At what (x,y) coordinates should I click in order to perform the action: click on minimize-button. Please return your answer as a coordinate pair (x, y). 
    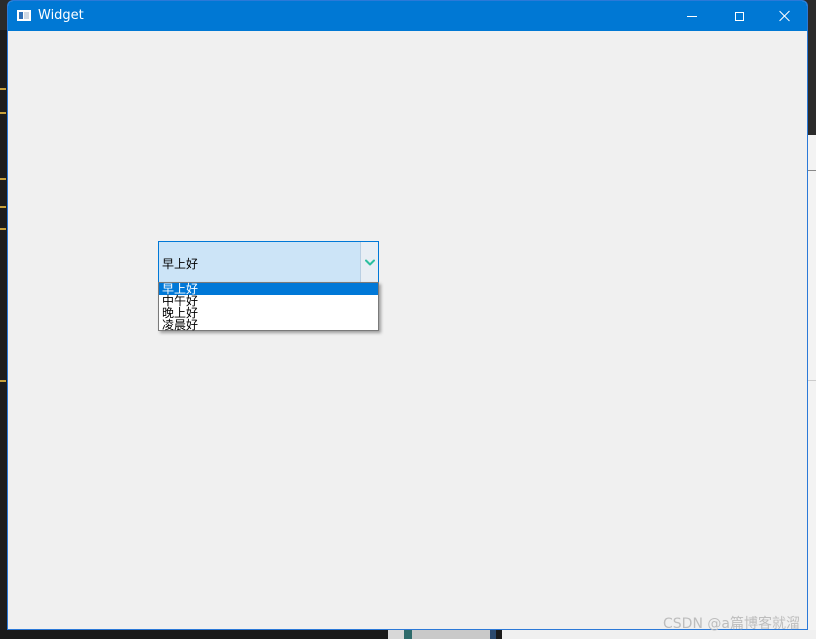
    Looking at the image, I should click on (692, 16).